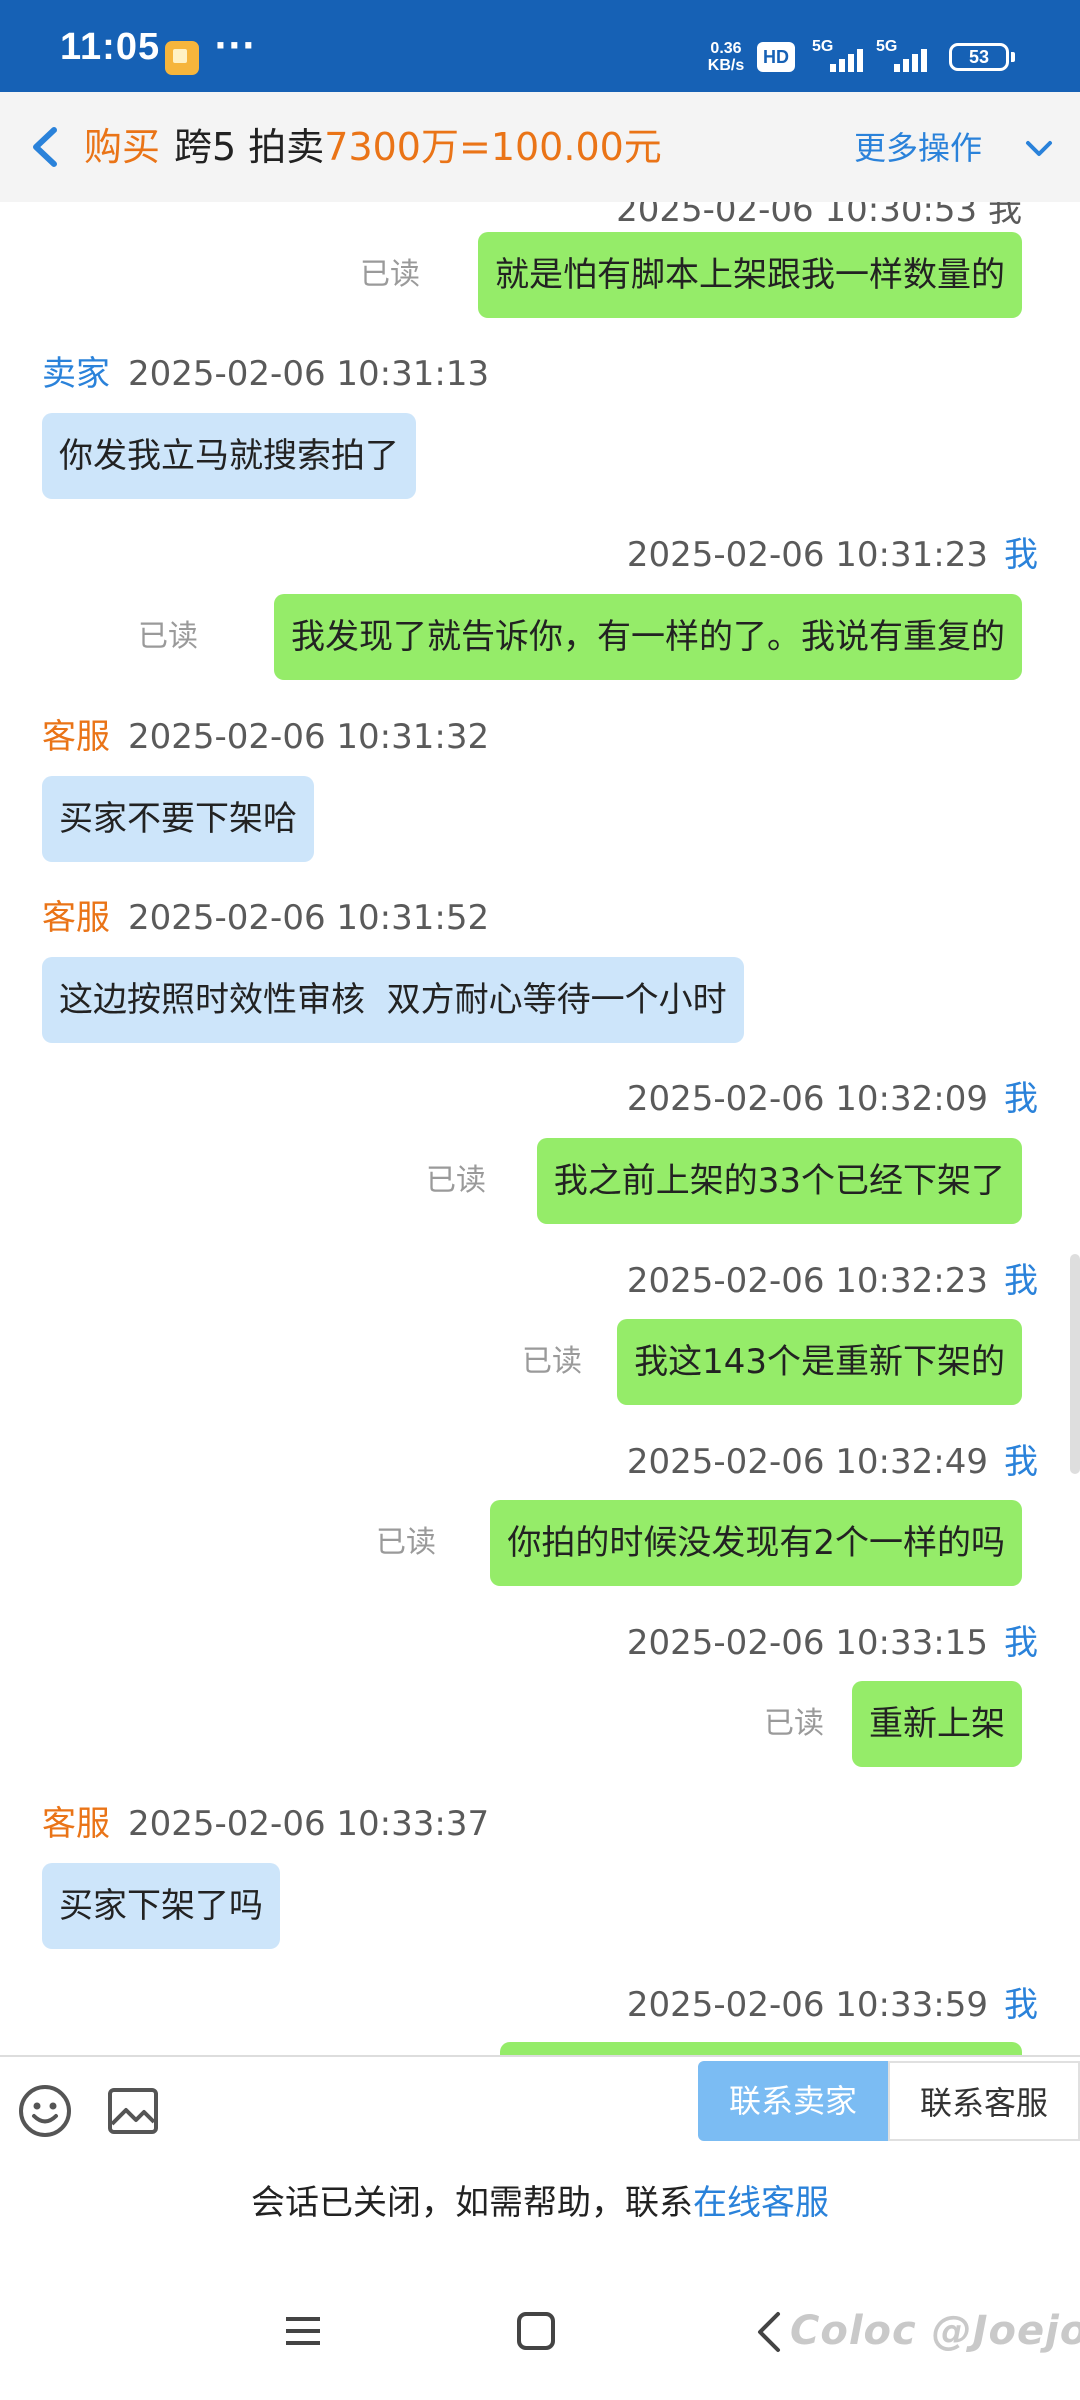  Describe the element at coordinates (178, 819) in the screenshot. I see `message-bubble-received: 买家不要下架哈` at that location.